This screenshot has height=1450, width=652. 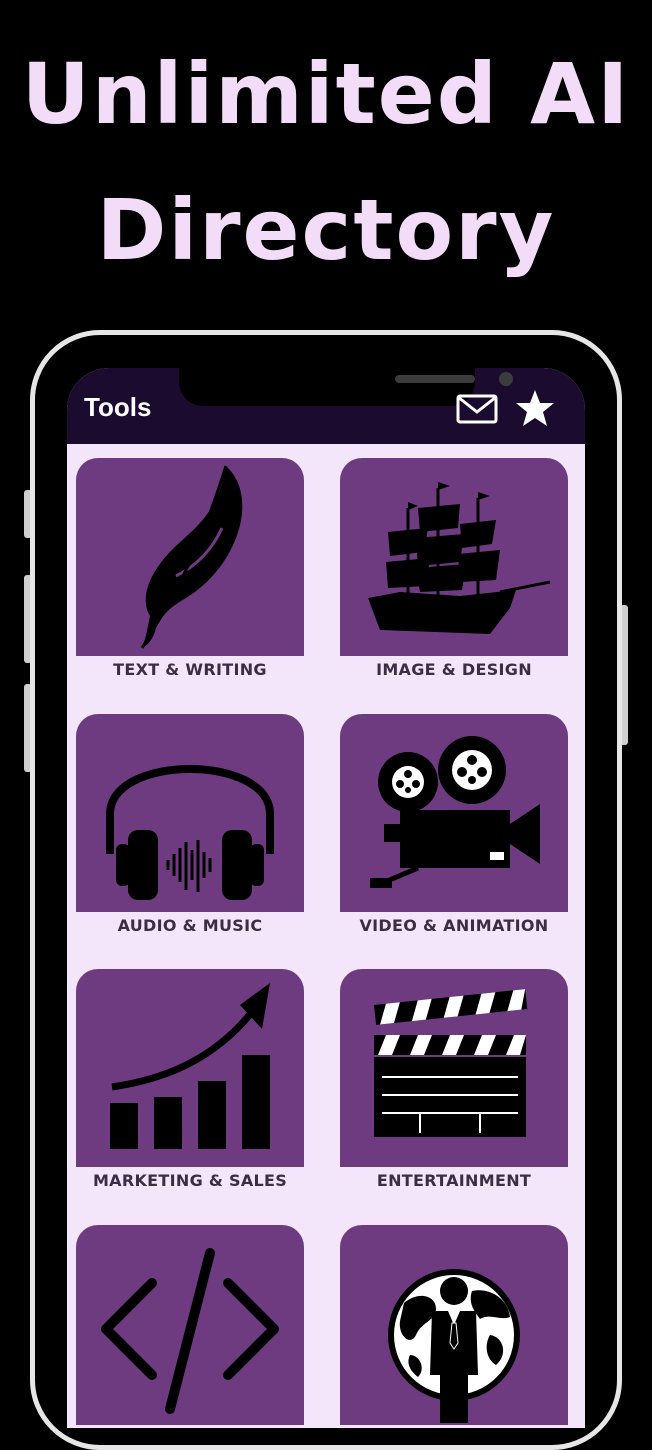 I want to click on film-camera-icon, so click(x=455, y=812).